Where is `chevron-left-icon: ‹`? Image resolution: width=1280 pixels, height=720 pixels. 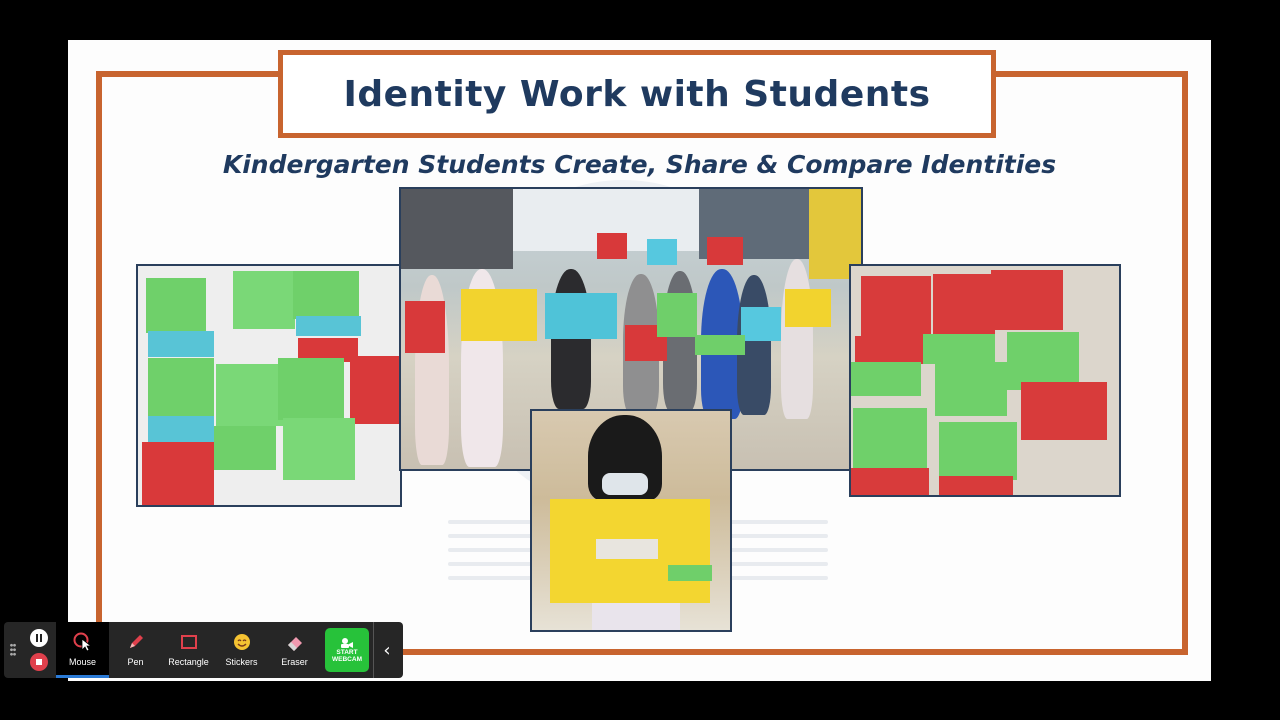 chevron-left-icon: ‹ is located at coordinates (387, 650).